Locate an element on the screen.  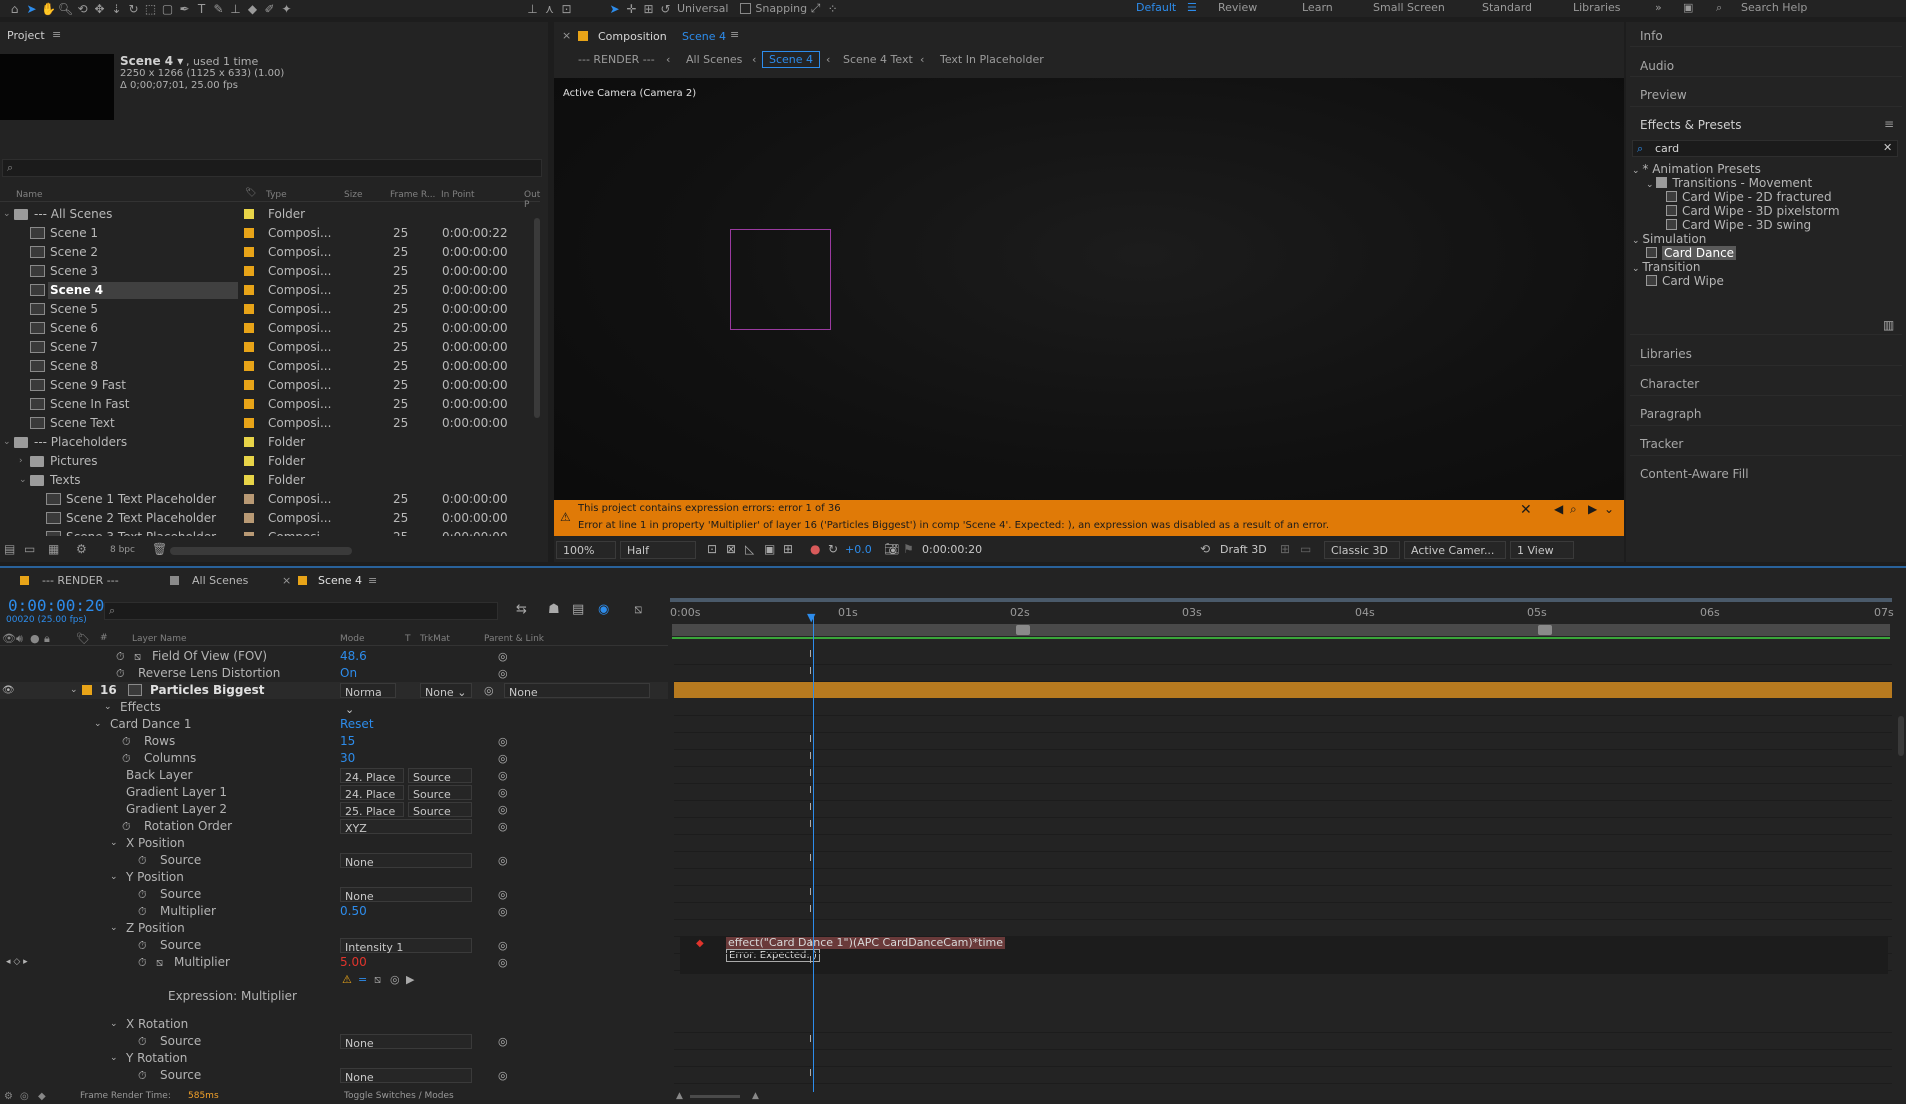
label-column-icon: 🏷︎ is located at coordinates (250, 193).